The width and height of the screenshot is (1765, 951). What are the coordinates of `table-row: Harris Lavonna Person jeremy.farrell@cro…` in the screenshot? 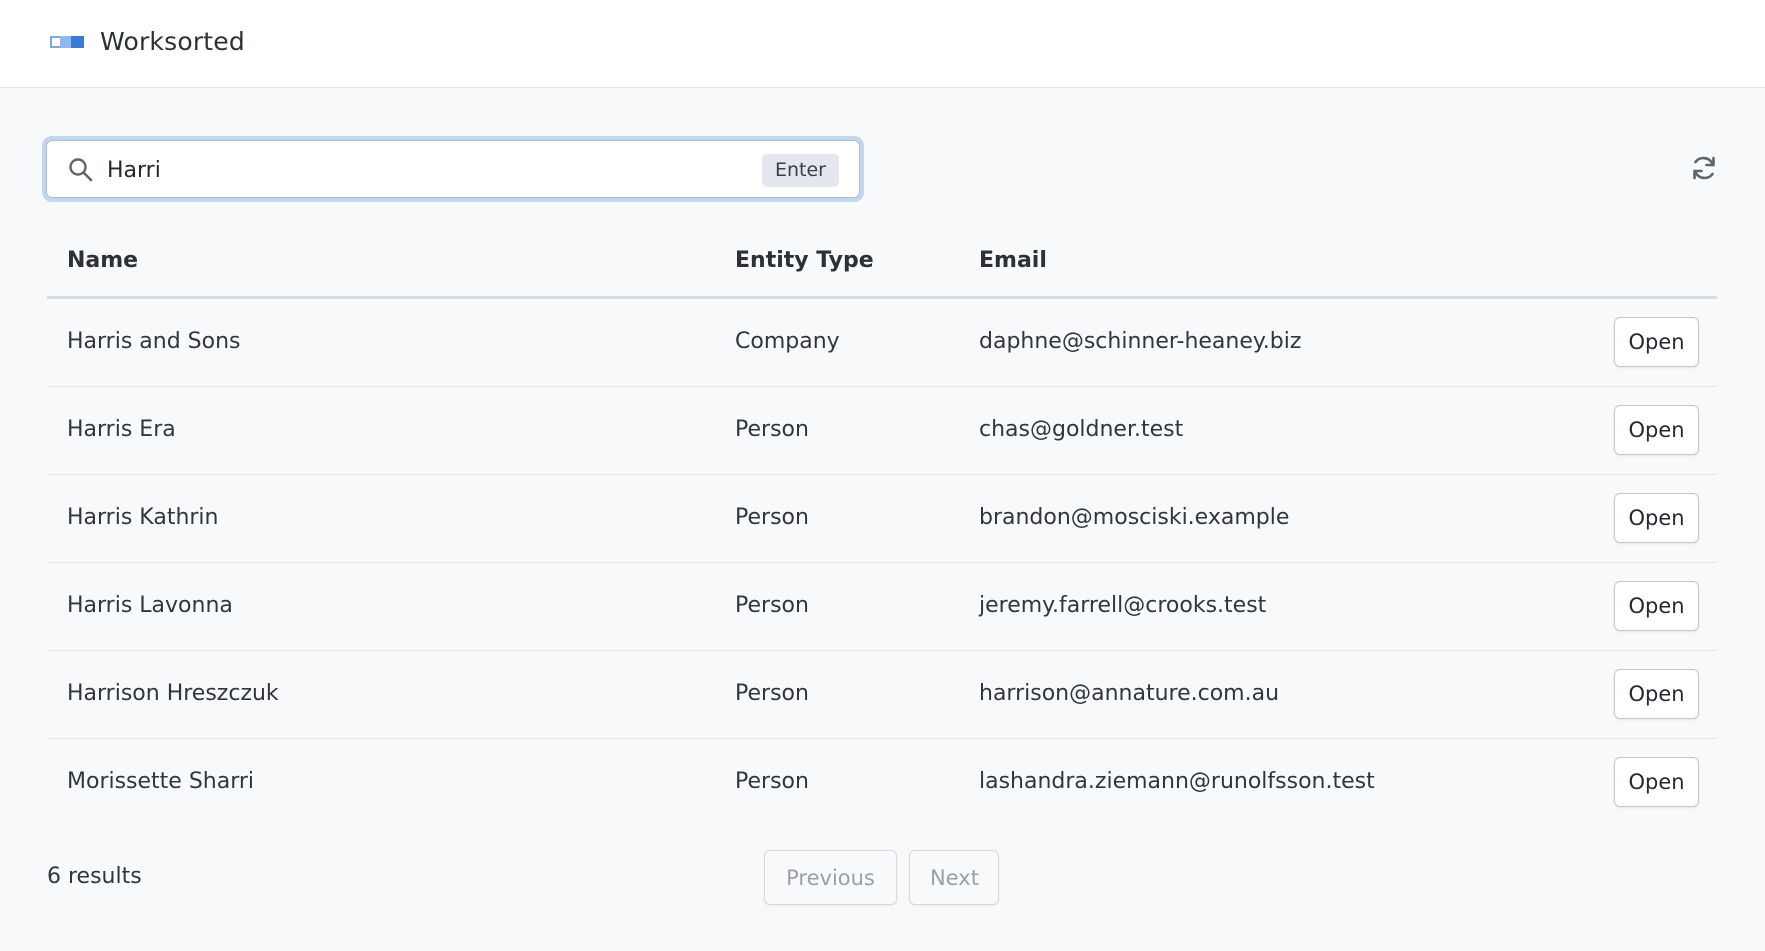 It's located at (882, 607).